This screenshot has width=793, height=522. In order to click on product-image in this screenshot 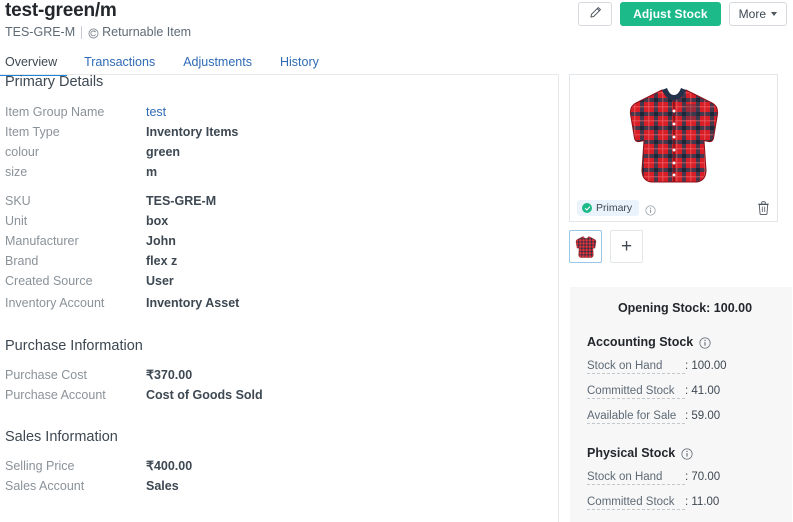, I will do `click(673, 136)`.